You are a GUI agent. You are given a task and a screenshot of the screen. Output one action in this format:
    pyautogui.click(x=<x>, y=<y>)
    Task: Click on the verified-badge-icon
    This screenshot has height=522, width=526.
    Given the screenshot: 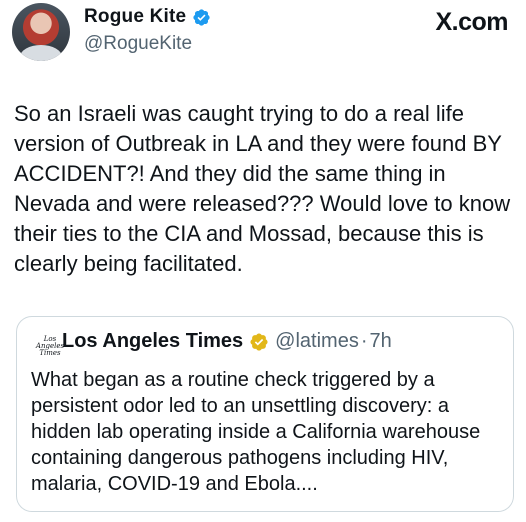 What is the action you would take?
    pyautogui.click(x=201, y=17)
    